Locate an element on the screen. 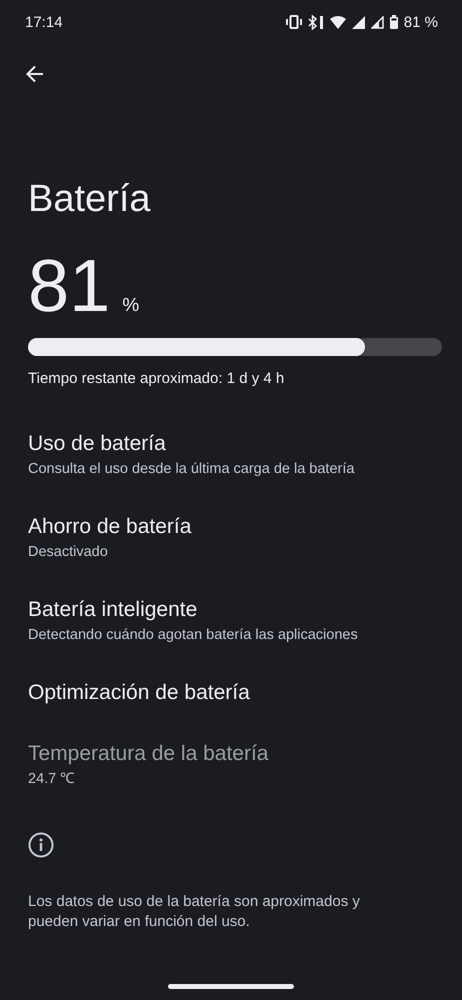 Image resolution: width=462 pixels, height=1000 pixels. bluetooth-icon is located at coordinates (316, 22).